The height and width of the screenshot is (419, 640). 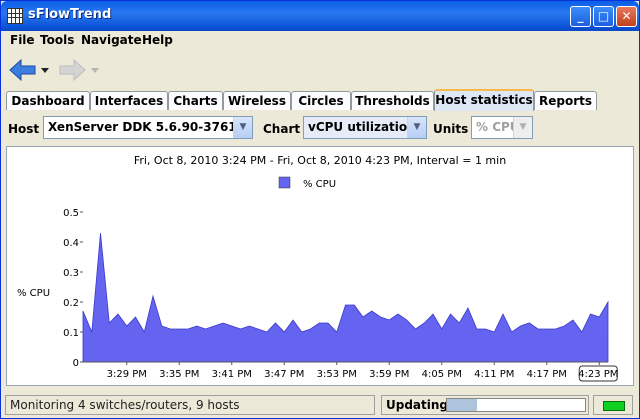 I want to click on host-select: XenServer DDK 5.6.90-37611p i... ▼, so click(x=148, y=127).